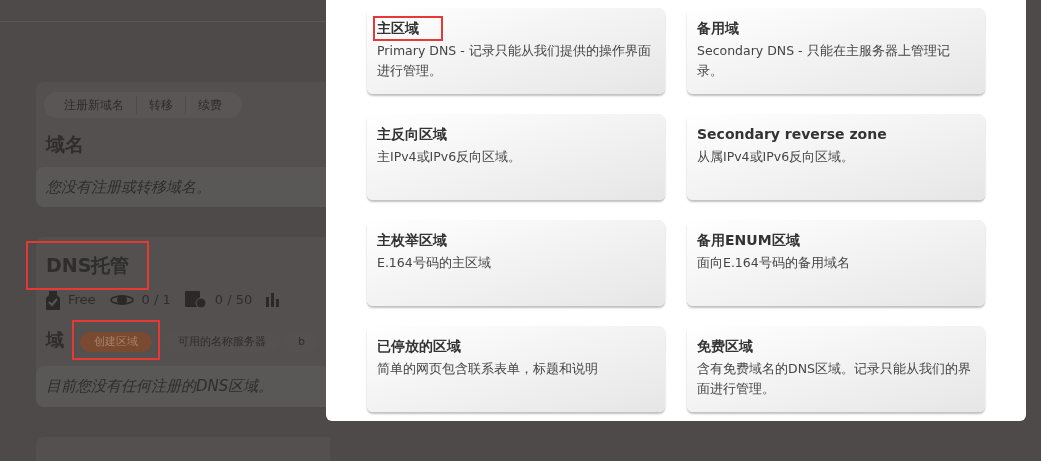 The image size is (1041, 461). I want to click on zone-type-card: 免费区域 含有免费域名的DNS区域。记录只能从我们的界面进行管理。, so click(836, 369).